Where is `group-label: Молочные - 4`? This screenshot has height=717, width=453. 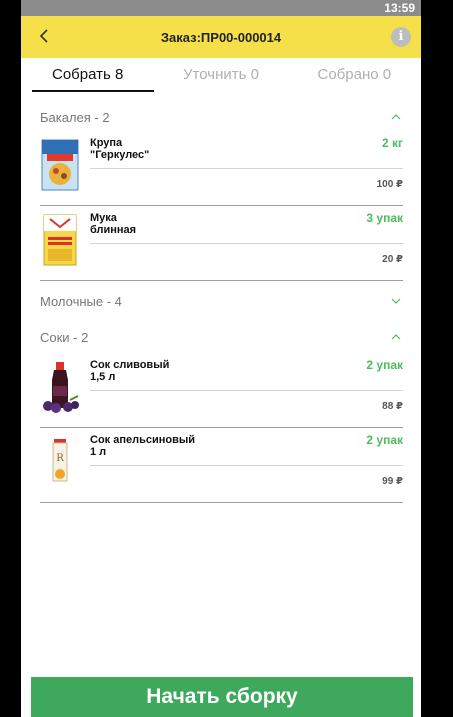
group-label: Молочные - 4 is located at coordinates (81, 301).